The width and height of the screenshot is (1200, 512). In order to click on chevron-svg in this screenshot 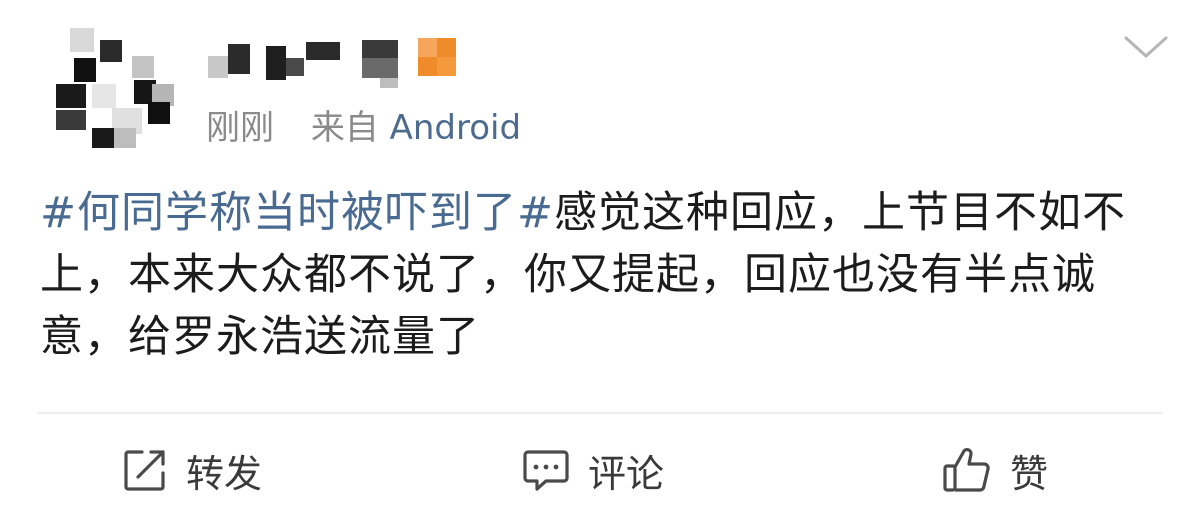, I will do `click(1146, 47)`.